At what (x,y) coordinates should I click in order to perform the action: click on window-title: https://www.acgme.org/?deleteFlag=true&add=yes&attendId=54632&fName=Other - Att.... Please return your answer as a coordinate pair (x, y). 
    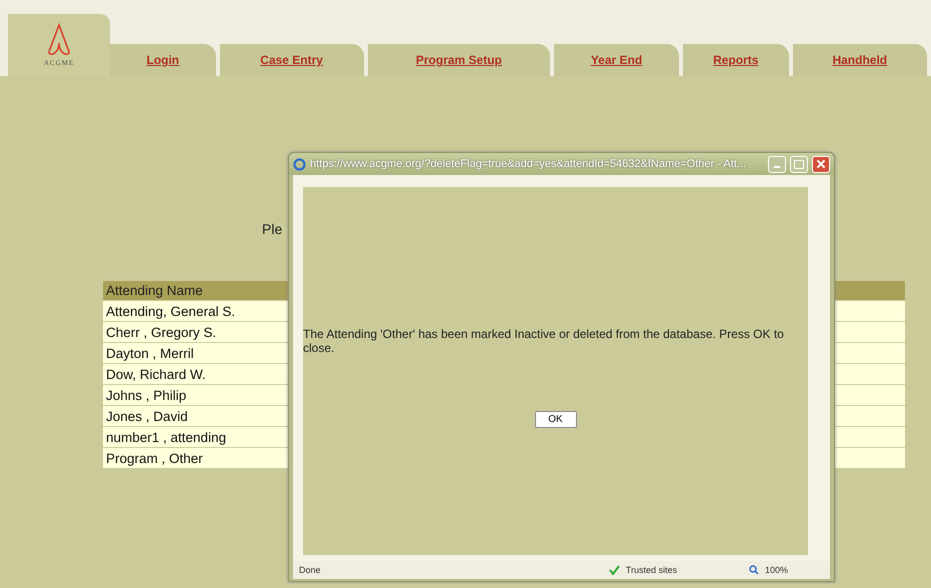
    Looking at the image, I should click on (528, 164).